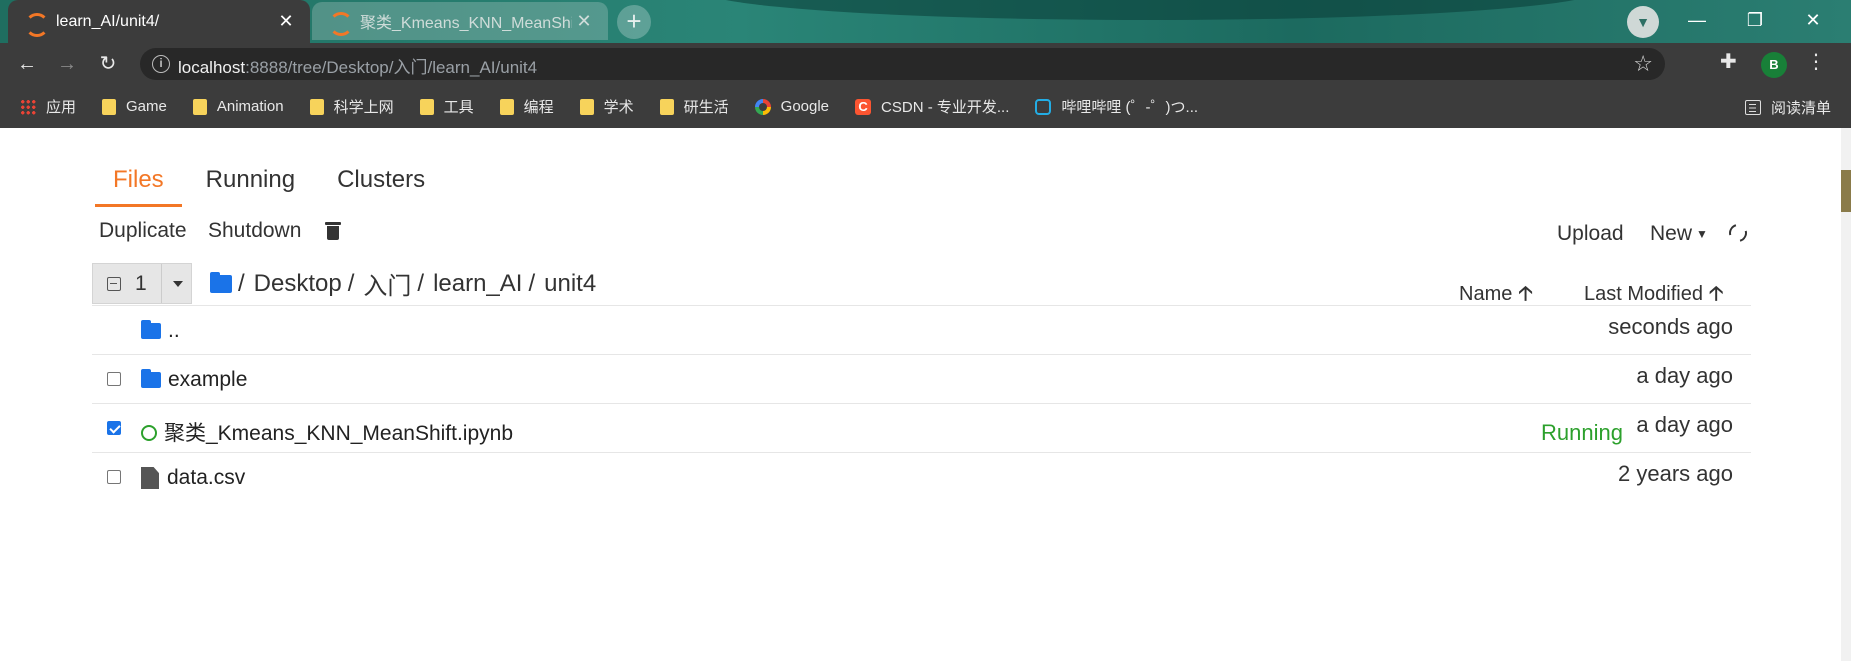  I want to click on bookmark-academic: 学术, so click(606, 106).